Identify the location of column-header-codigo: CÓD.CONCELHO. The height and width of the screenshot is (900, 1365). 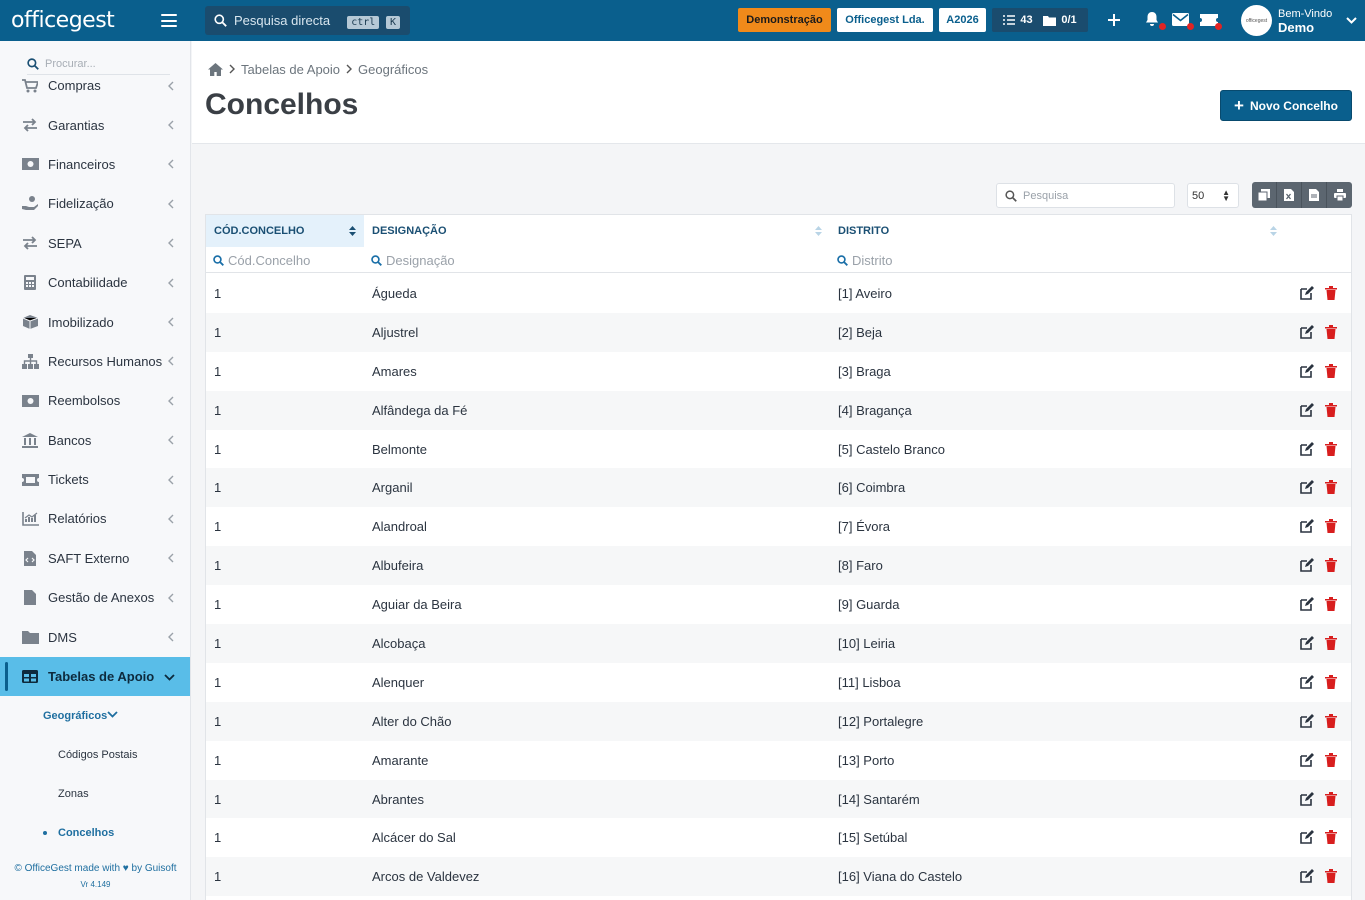
(285, 231).